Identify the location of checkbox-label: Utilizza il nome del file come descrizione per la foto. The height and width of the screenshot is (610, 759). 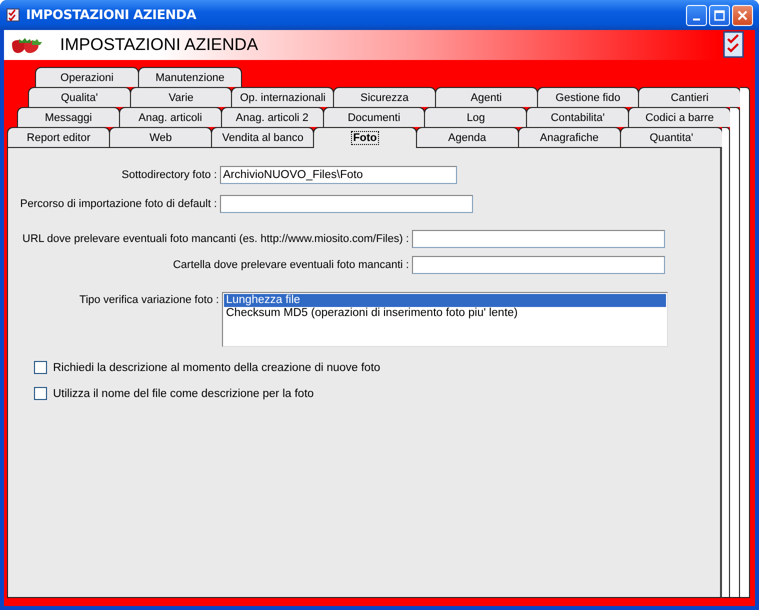
(183, 394).